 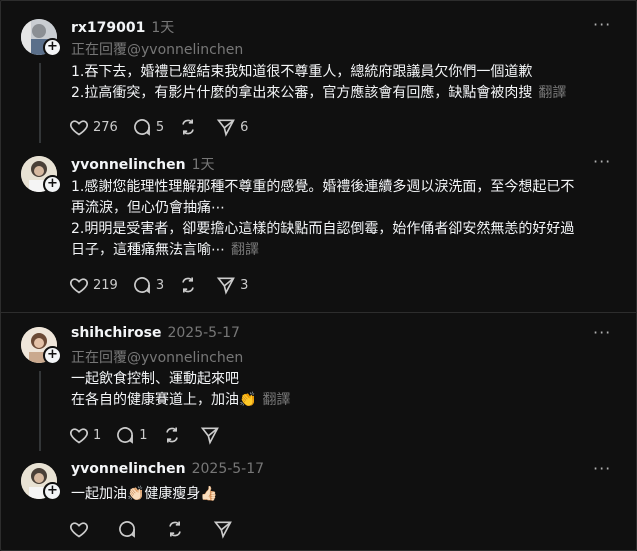 I want to click on like-count: 276, so click(x=105, y=127).